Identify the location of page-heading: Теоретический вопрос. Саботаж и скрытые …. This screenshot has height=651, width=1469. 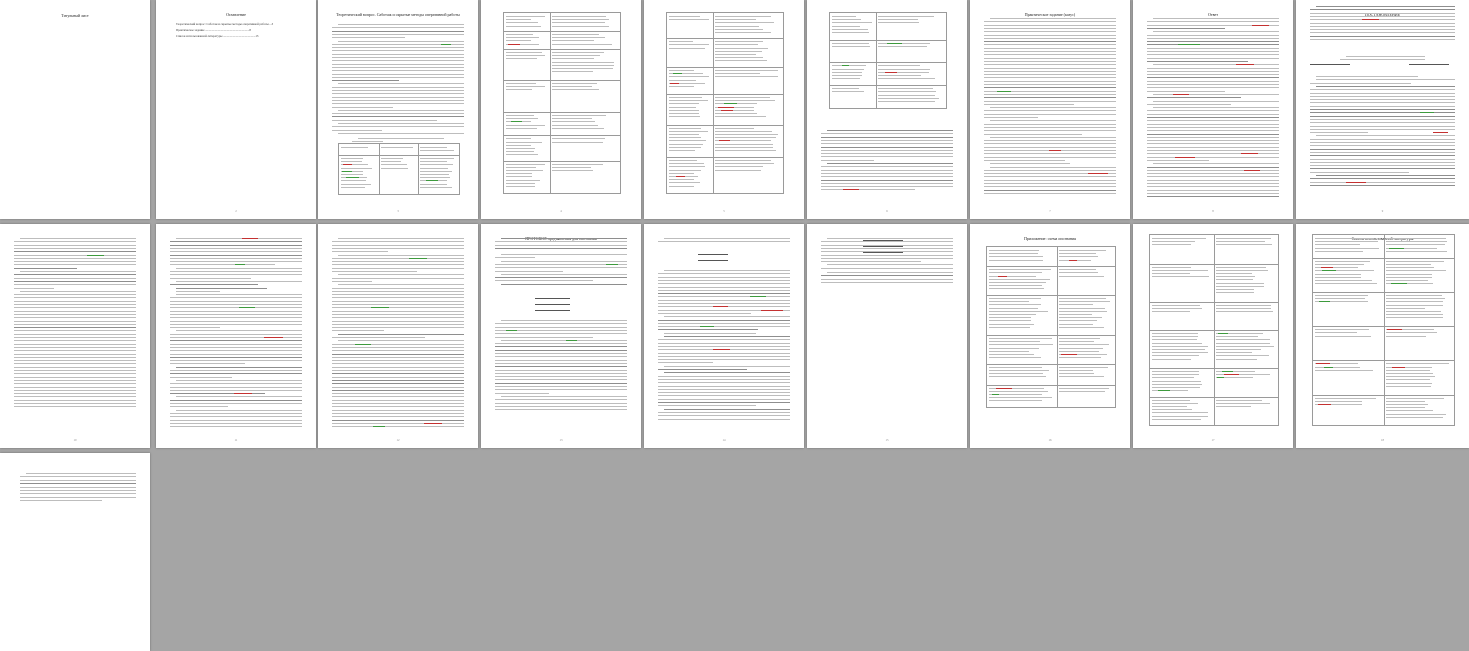
(398, 14).